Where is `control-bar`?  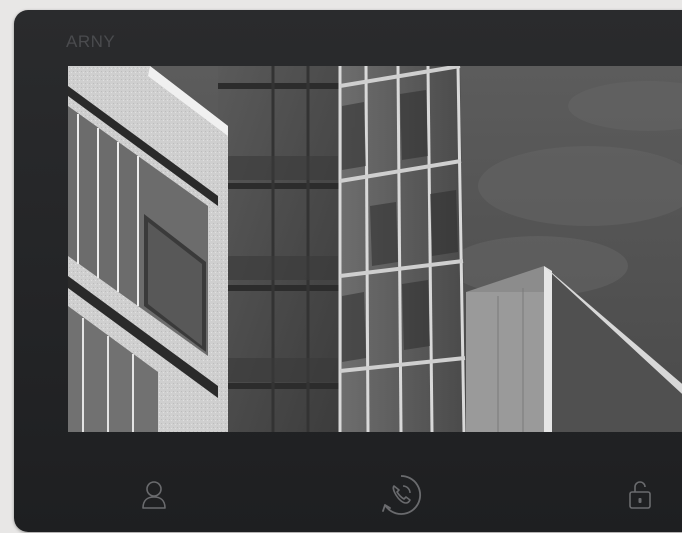
control-bar is located at coordinates (348, 495).